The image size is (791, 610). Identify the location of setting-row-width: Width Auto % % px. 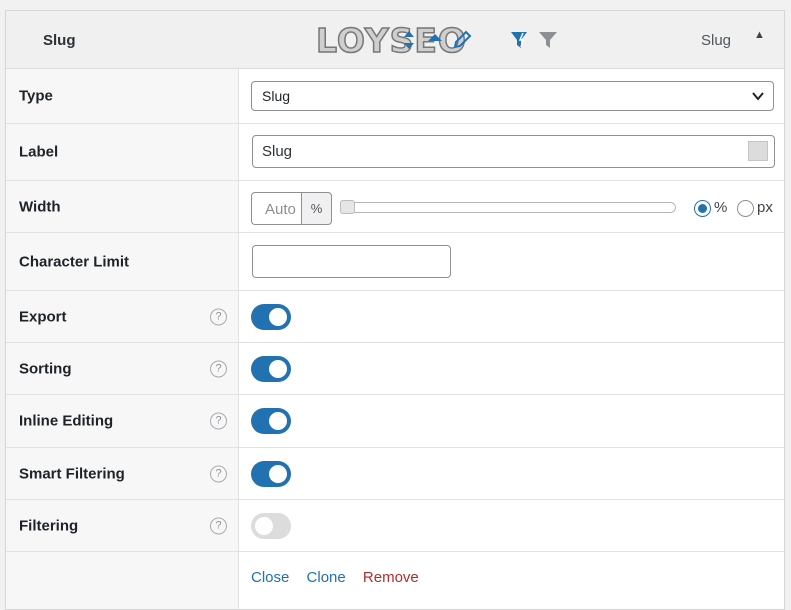
(395, 207).